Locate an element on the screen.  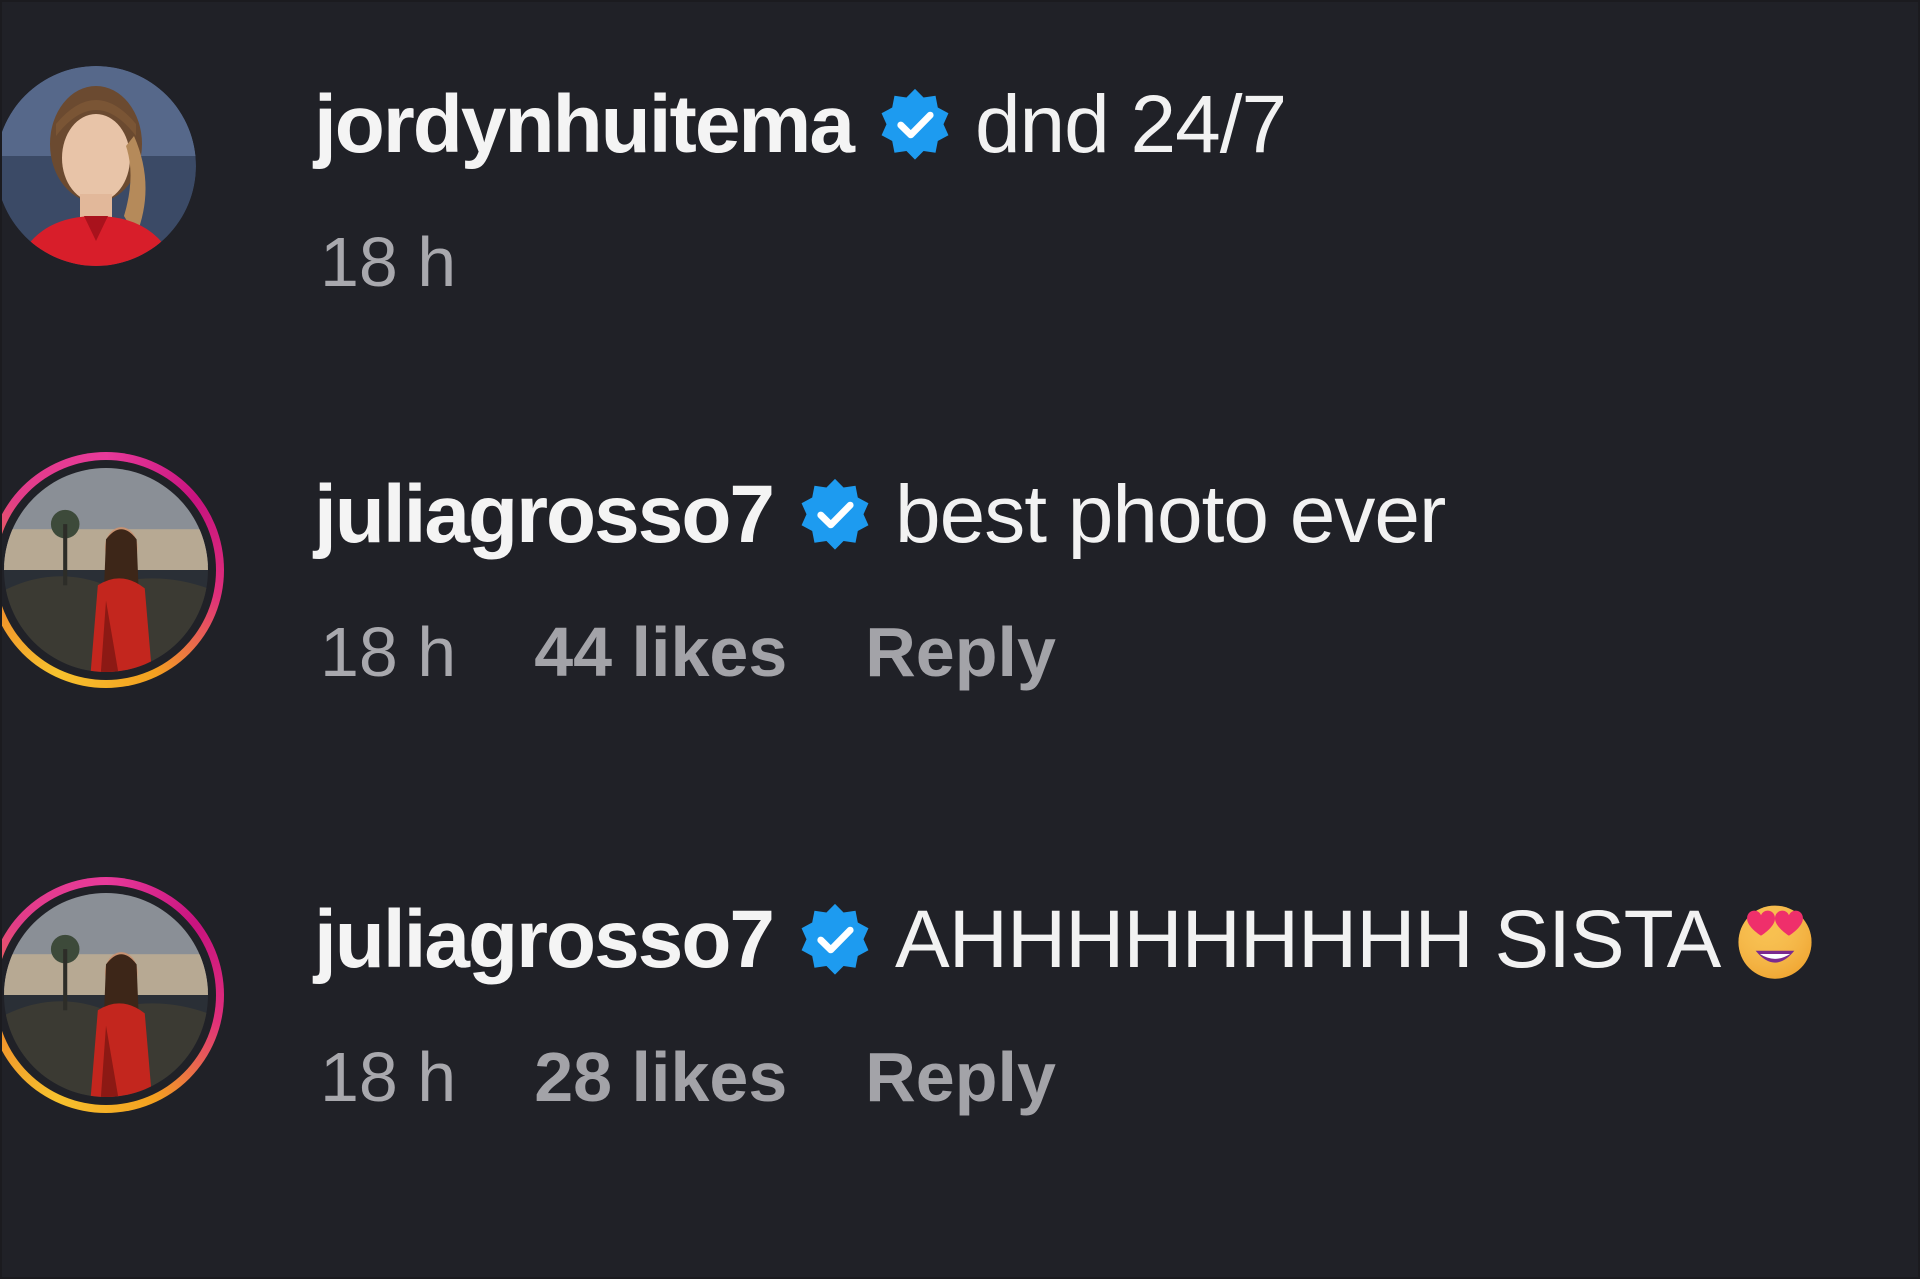
comment-header: juliagrosso7 AHHHHHHHHH SISTA is located at coordinates (1066, 940).